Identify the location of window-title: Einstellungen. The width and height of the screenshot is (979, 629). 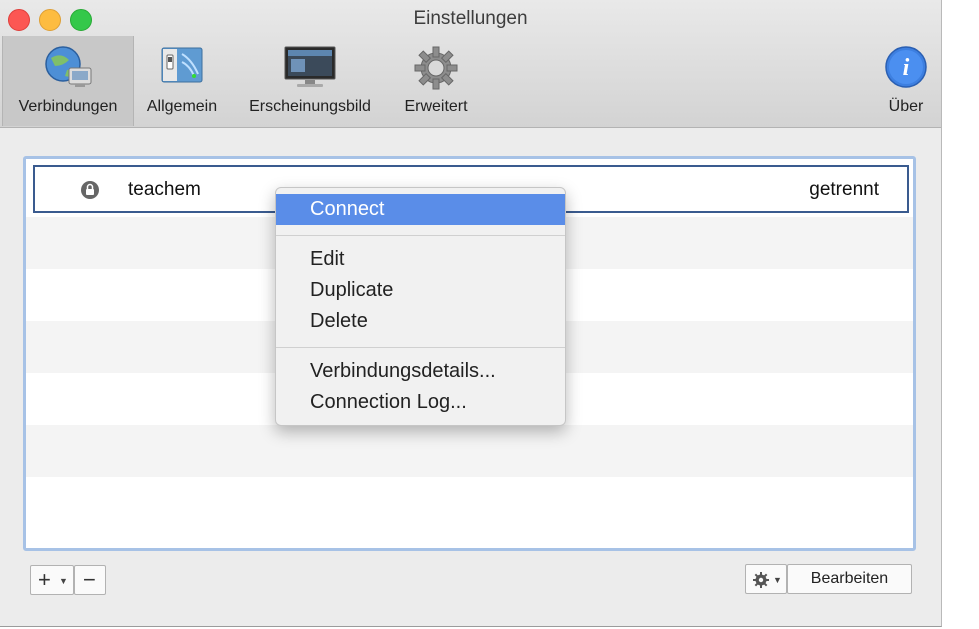
(470, 18).